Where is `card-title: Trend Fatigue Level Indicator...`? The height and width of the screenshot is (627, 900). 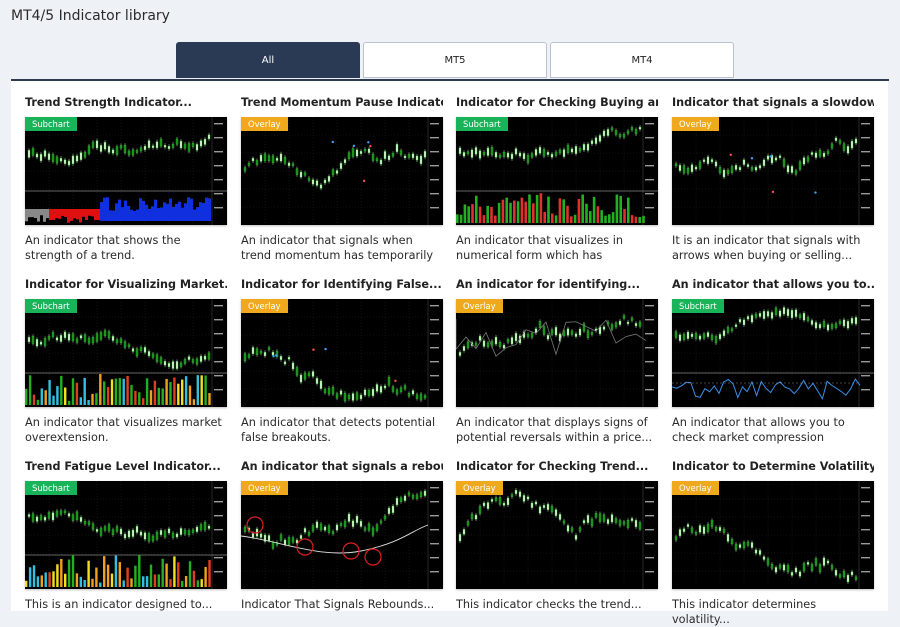
card-title: Trend Fatigue Level Indicator... is located at coordinates (126, 467).